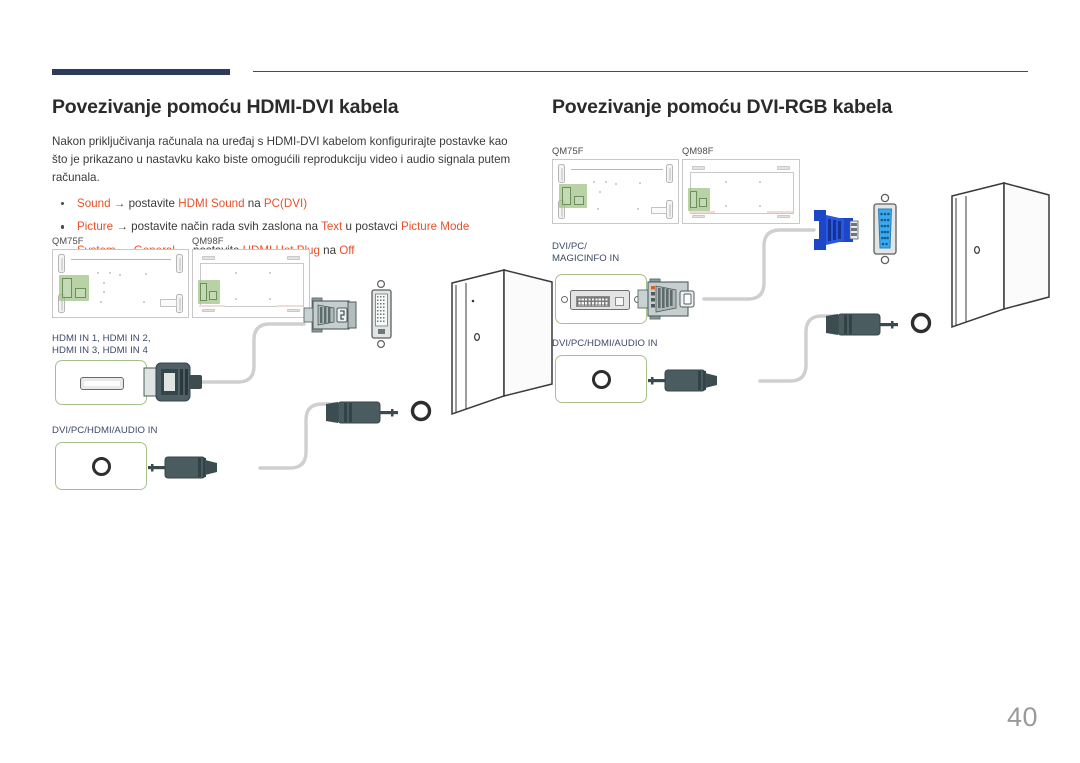 Image resolution: width=1080 pixels, height=763 pixels. What do you see at coordinates (141, 72) in the screenshot?
I see `header-accent-bar` at bounding box center [141, 72].